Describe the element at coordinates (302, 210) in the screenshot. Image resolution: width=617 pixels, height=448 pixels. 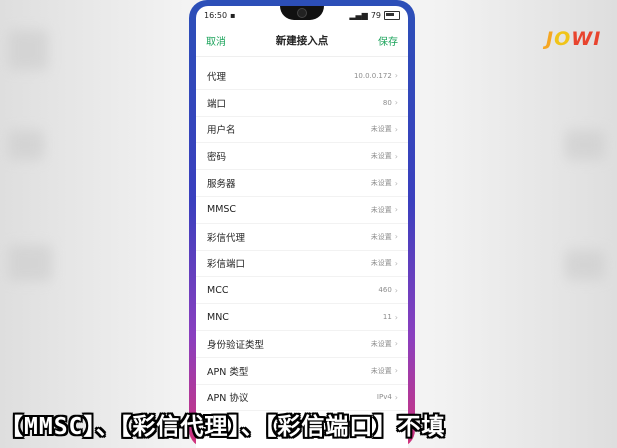
I see `setting-row-mmsc: MMSC 未设置 ›` at that location.